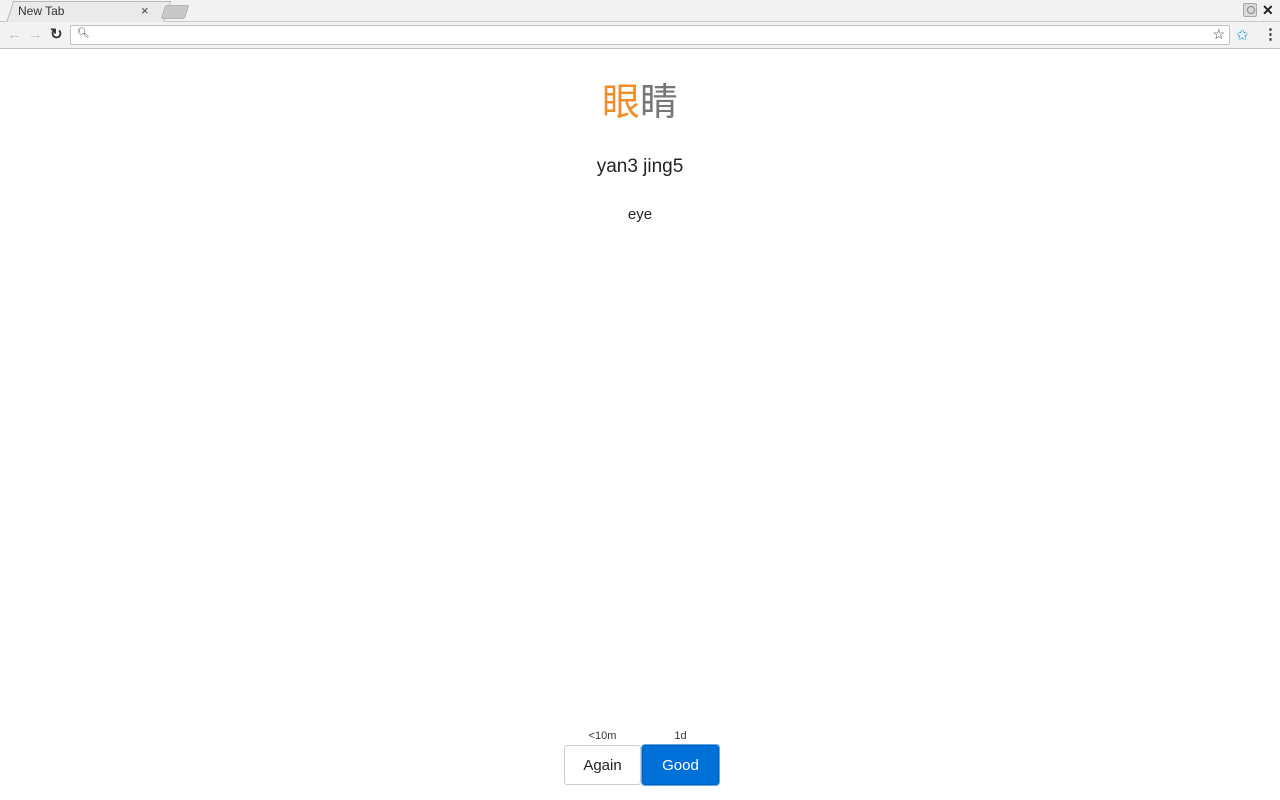 Image resolution: width=1280 pixels, height=800 pixels. I want to click on address-input, so click(651, 35).